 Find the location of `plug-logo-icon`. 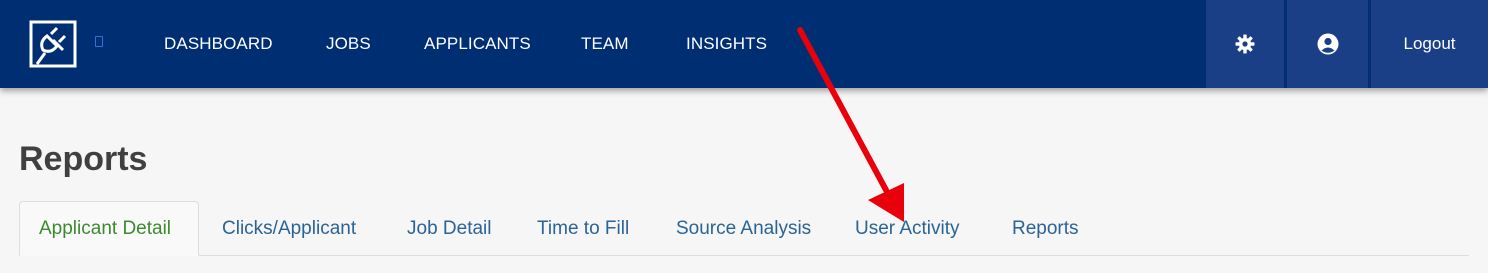

plug-logo-icon is located at coordinates (53, 44).